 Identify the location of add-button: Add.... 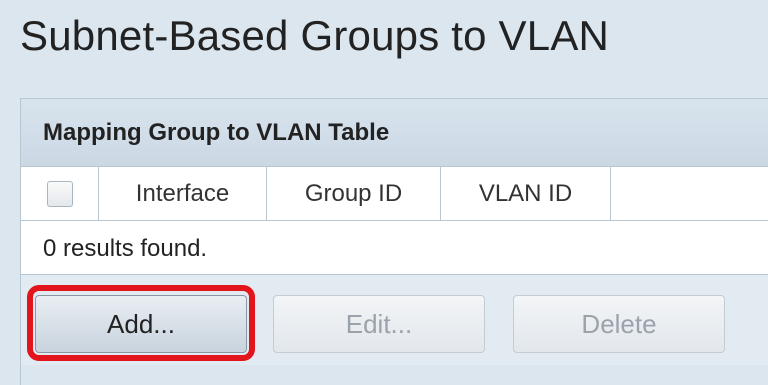
(141, 324).